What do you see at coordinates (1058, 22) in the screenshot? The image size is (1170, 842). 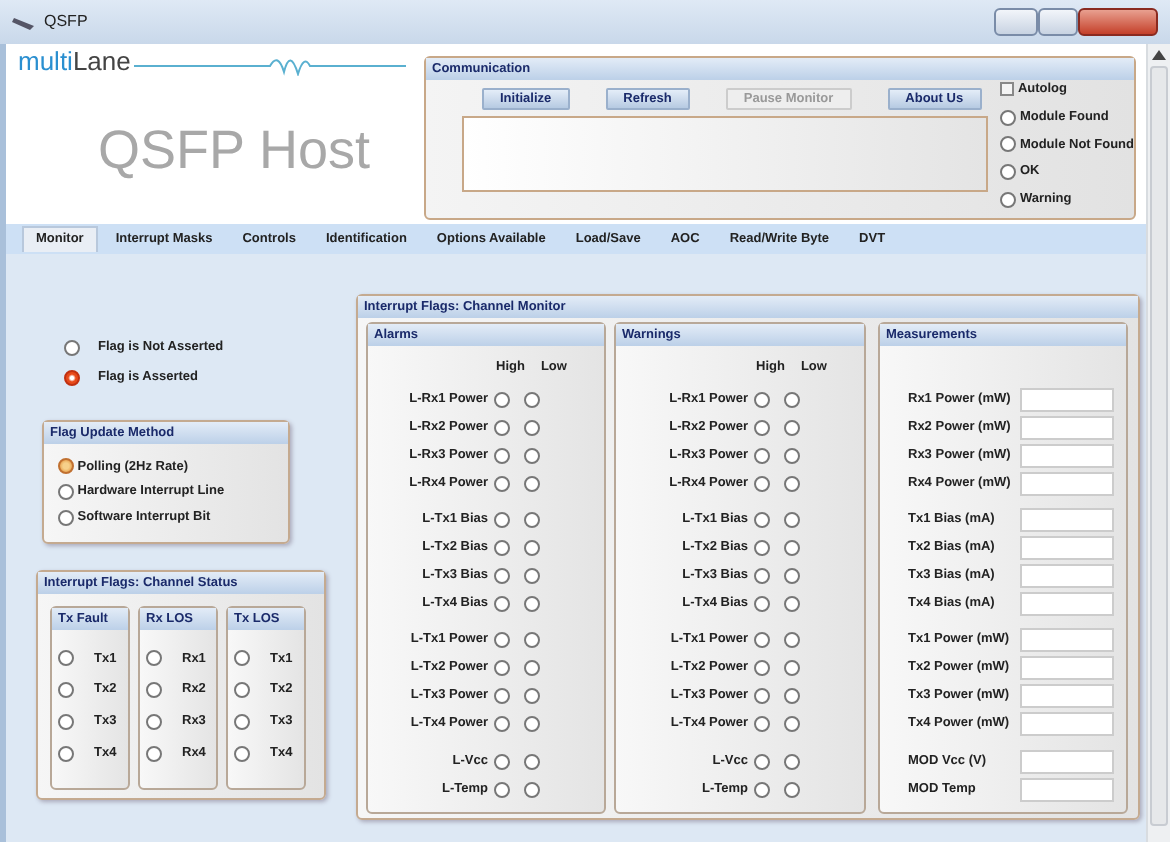 I see `maximize-button` at bounding box center [1058, 22].